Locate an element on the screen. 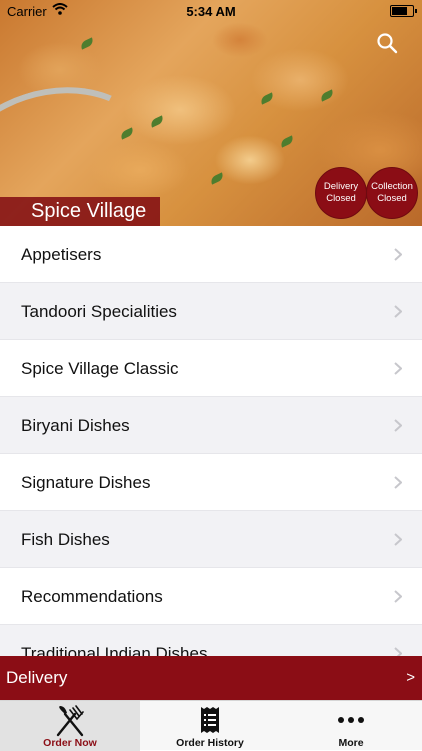  clock: 5:34 AM is located at coordinates (211, 11).